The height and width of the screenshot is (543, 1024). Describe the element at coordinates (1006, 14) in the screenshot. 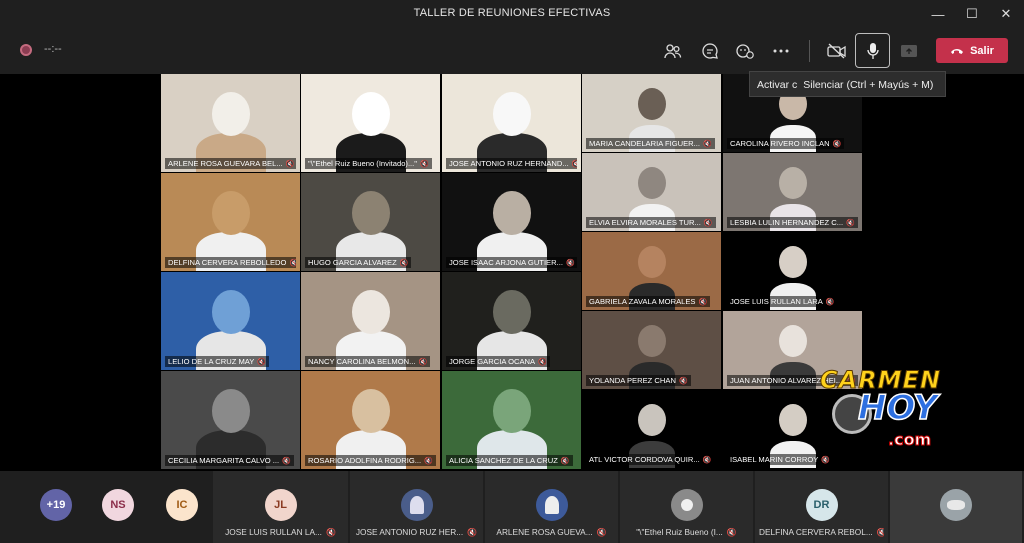

I see `close-icon: ✕` at that location.